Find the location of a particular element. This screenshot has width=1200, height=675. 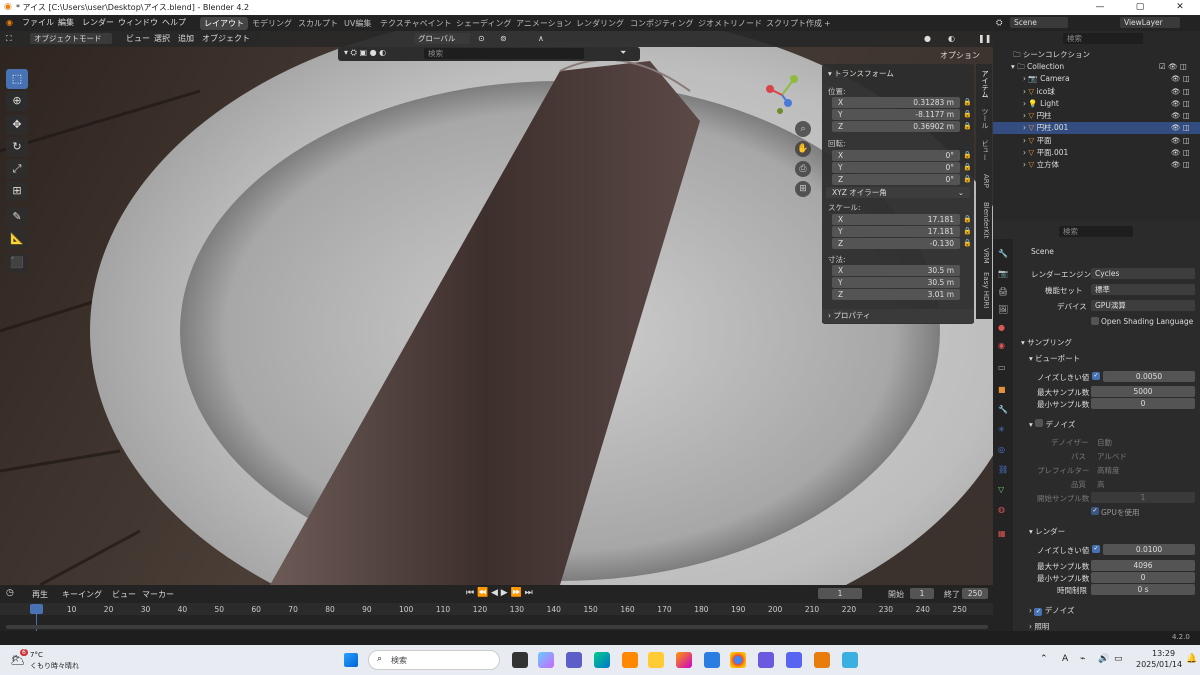

add-menu: 追加 is located at coordinates (186, 39).